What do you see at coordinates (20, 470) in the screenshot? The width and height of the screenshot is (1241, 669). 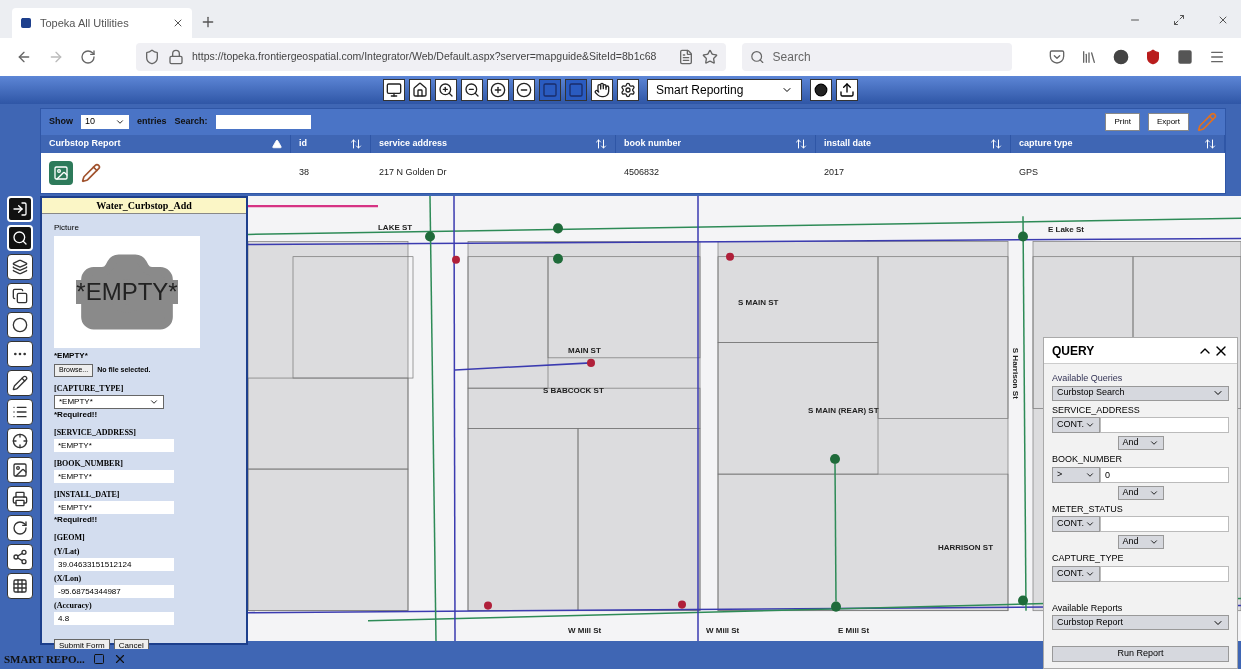 I see `image-button` at bounding box center [20, 470].